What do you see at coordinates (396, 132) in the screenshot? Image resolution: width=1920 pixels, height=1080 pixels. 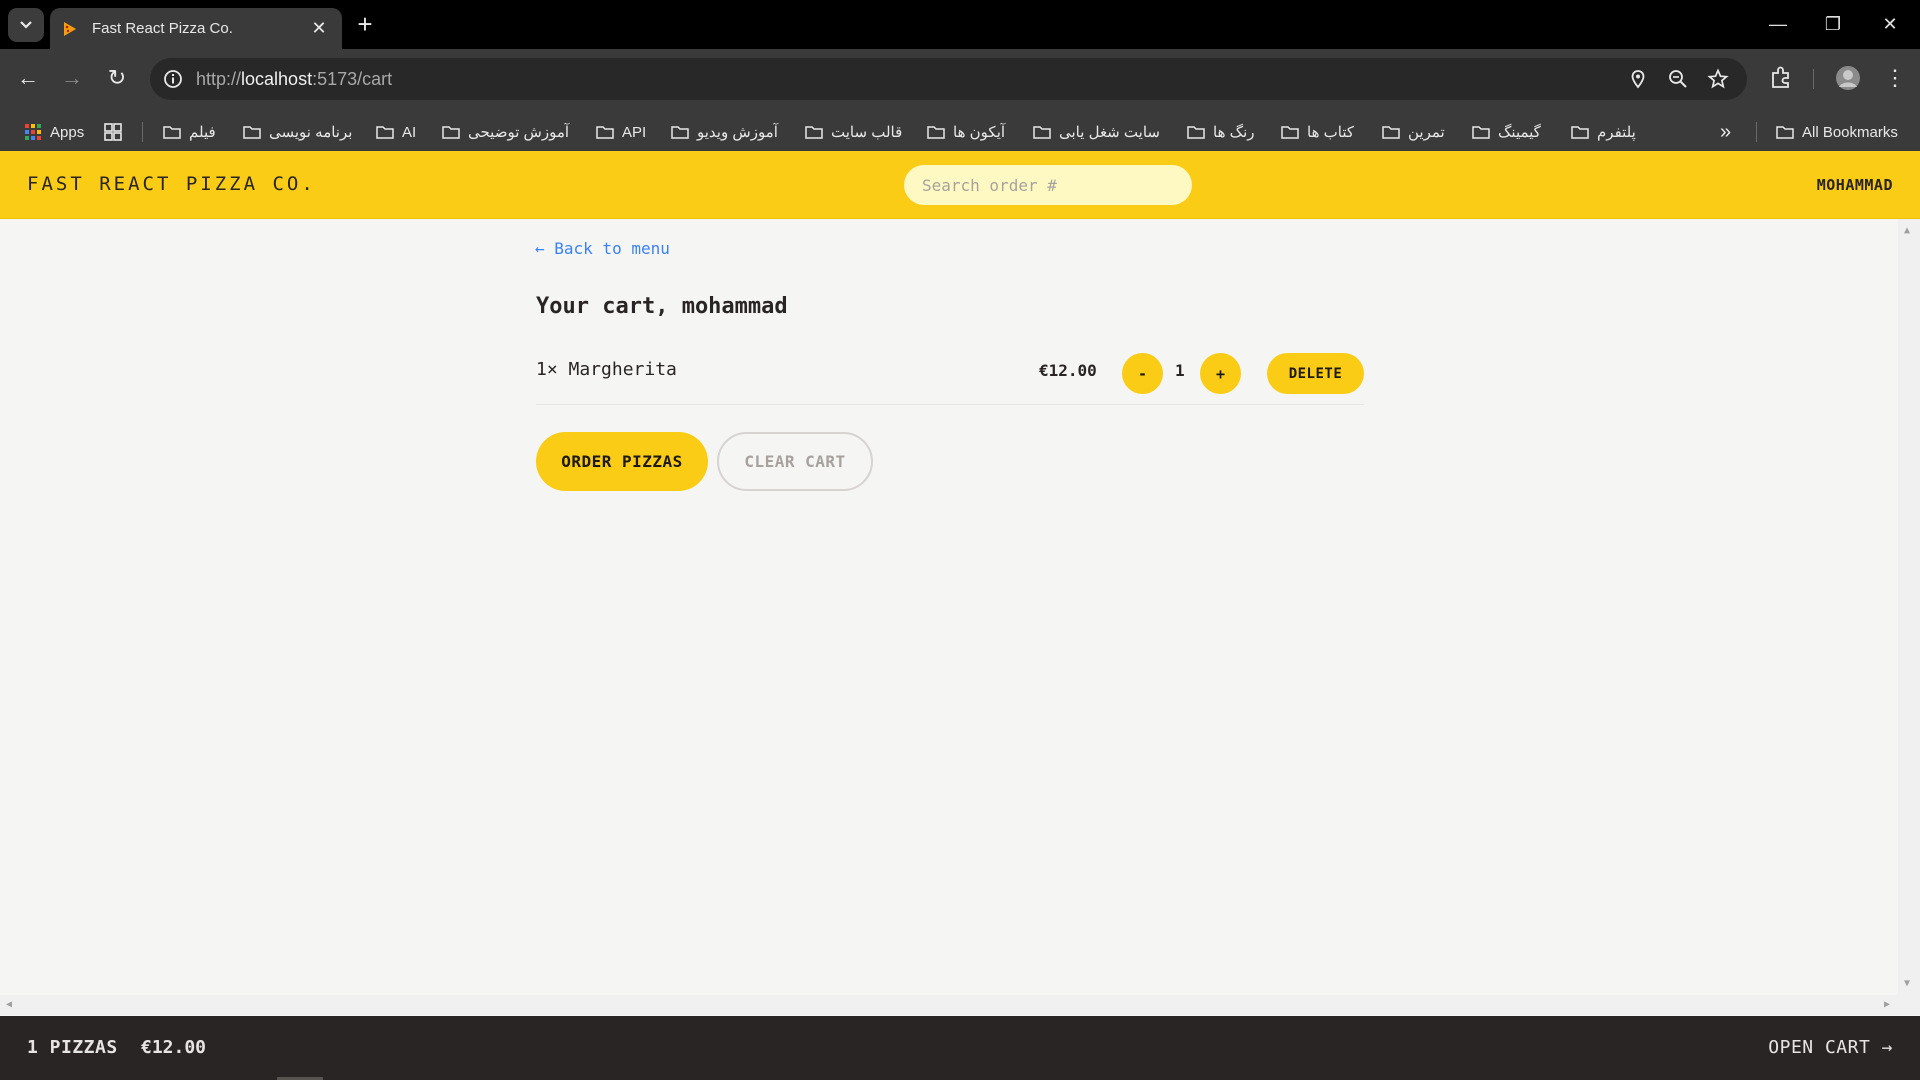 I see `bookmark-folder: AI` at bounding box center [396, 132].